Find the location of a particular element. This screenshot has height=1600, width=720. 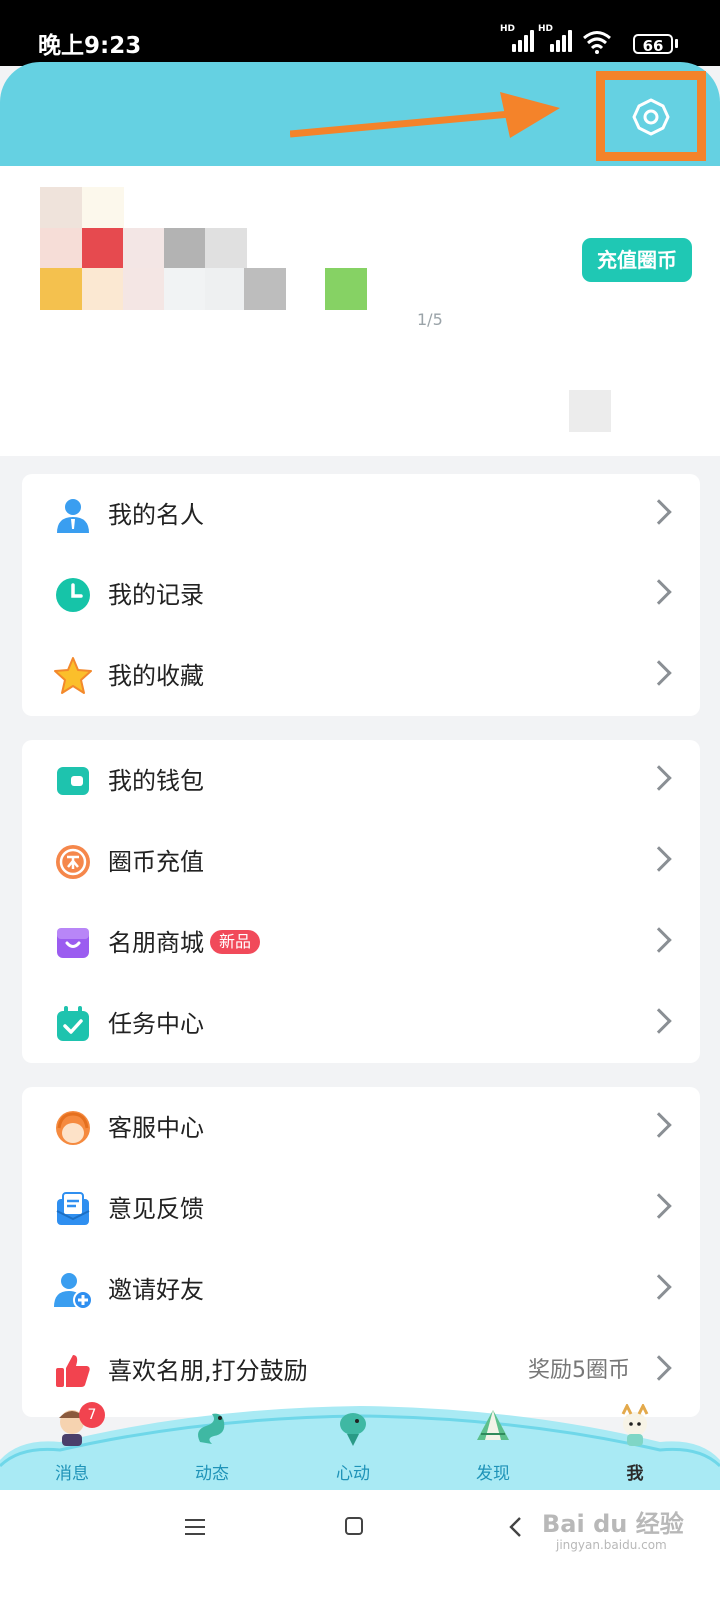

highlight-box is located at coordinates (651, 116).